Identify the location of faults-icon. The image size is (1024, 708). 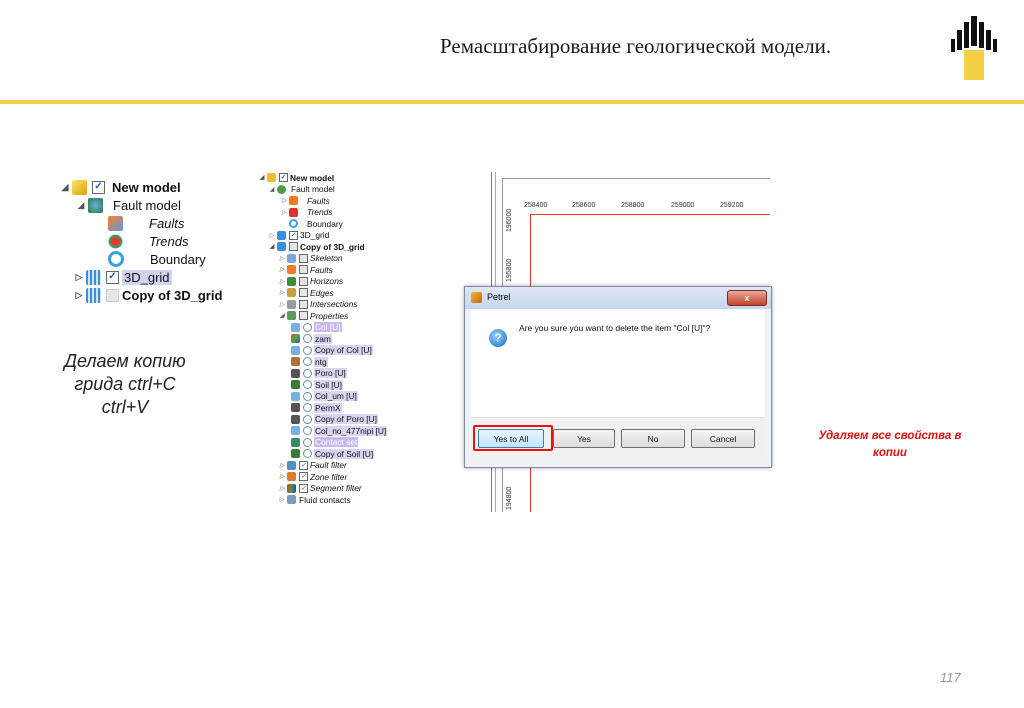
(115, 223).